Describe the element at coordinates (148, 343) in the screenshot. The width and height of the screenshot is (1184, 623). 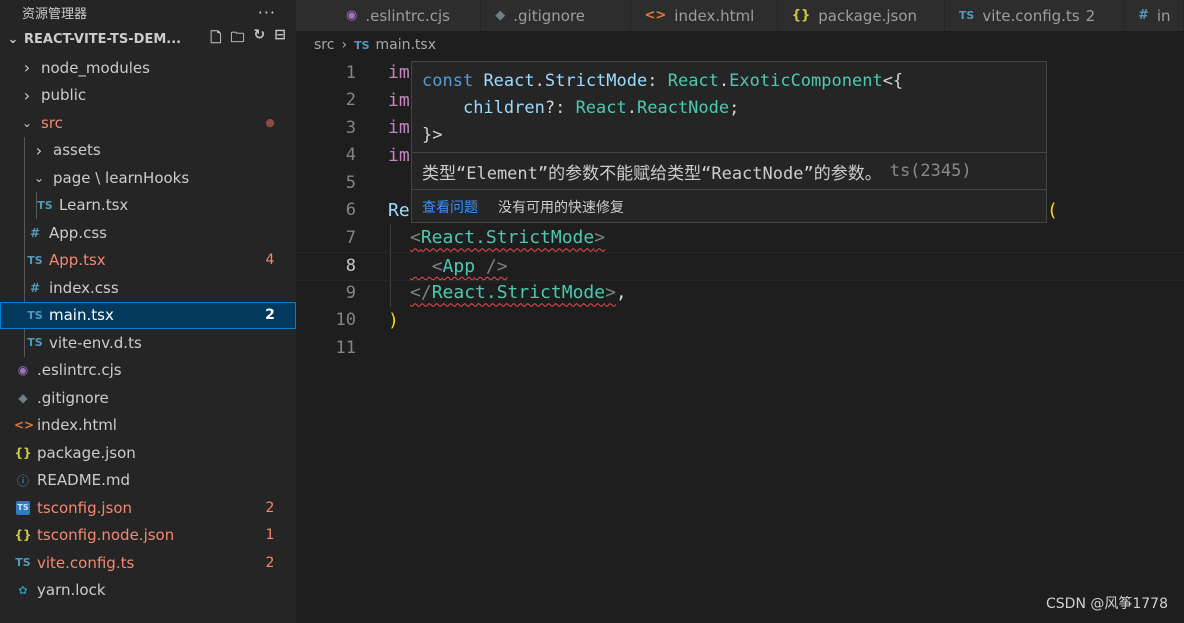
I see `tree-item-vite-env: TS vite-env.d.ts` at that location.